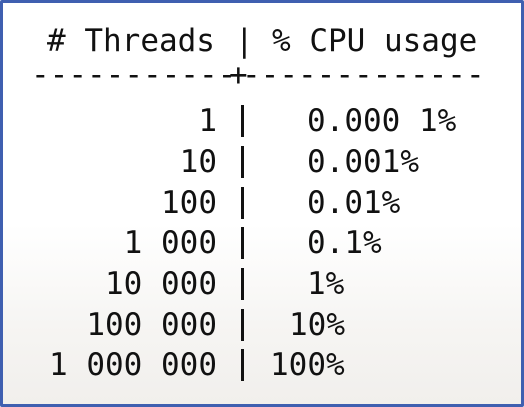 The image size is (524, 407). I want to click on table-row: 100 0.01%, so click(263, 203).